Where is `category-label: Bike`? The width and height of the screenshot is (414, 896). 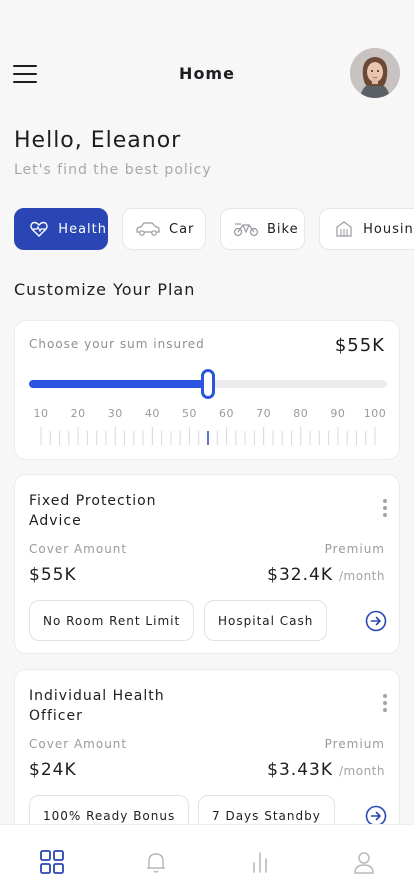 category-label: Bike is located at coordinates (283, 229).